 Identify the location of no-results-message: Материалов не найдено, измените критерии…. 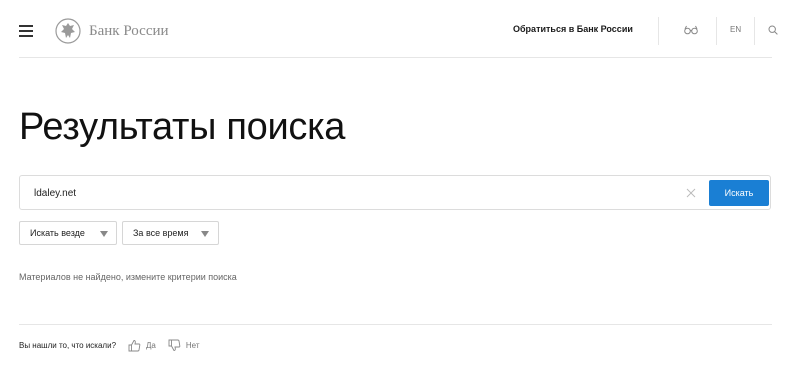
(128, 277).